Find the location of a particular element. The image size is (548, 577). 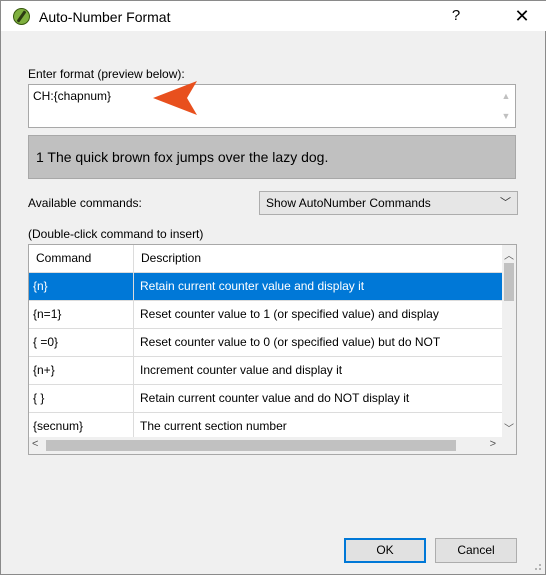

command-cell: { =0} is located at coordinates (81, 342).